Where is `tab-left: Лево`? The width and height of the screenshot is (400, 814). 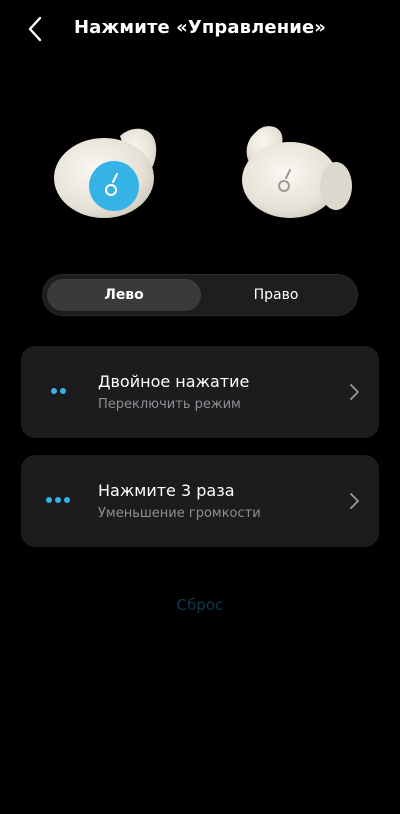 tab-left: Лево is located at coordinates (124, 295).